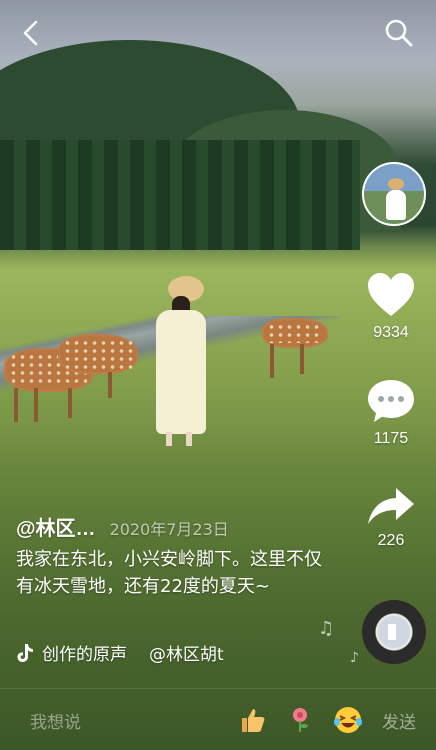 The image size is (436, 750). Describe the element at coordinates (391, 401) in the screenshot. I see `comment-bubble-icon` at that location.